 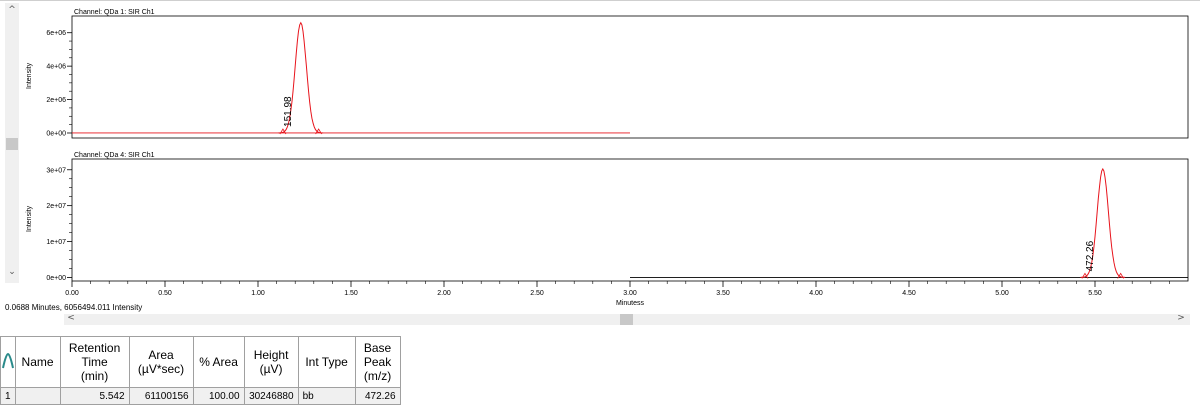 I want to click on header-line: (m/z), so click(x=377, y=376).